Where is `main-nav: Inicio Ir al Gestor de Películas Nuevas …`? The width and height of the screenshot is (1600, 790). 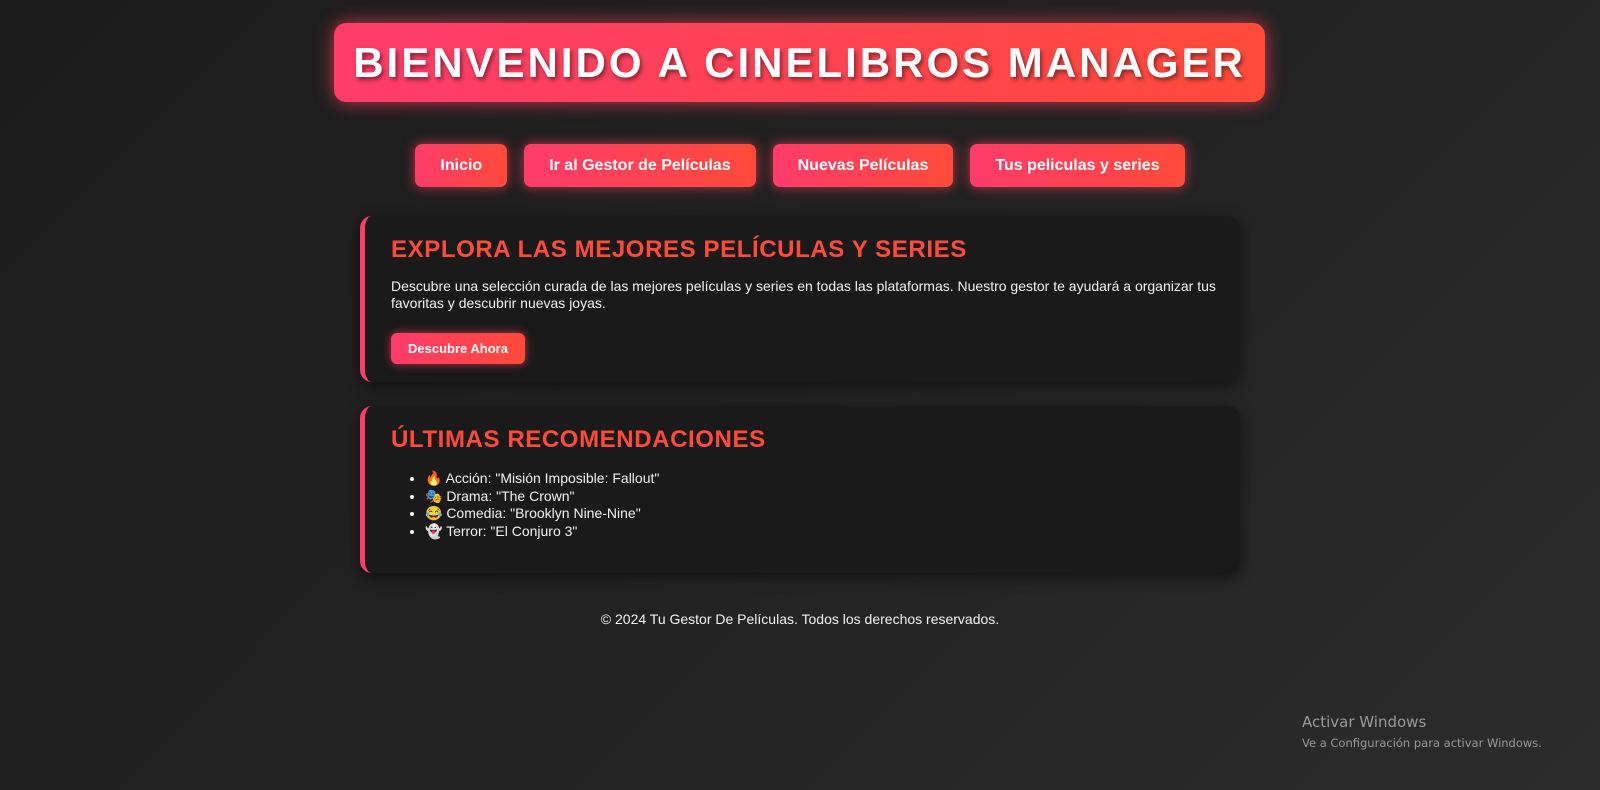 main-nav: Inicio Ir al Gestor de Películas Nuevas … is located at coordinates (800, 165).